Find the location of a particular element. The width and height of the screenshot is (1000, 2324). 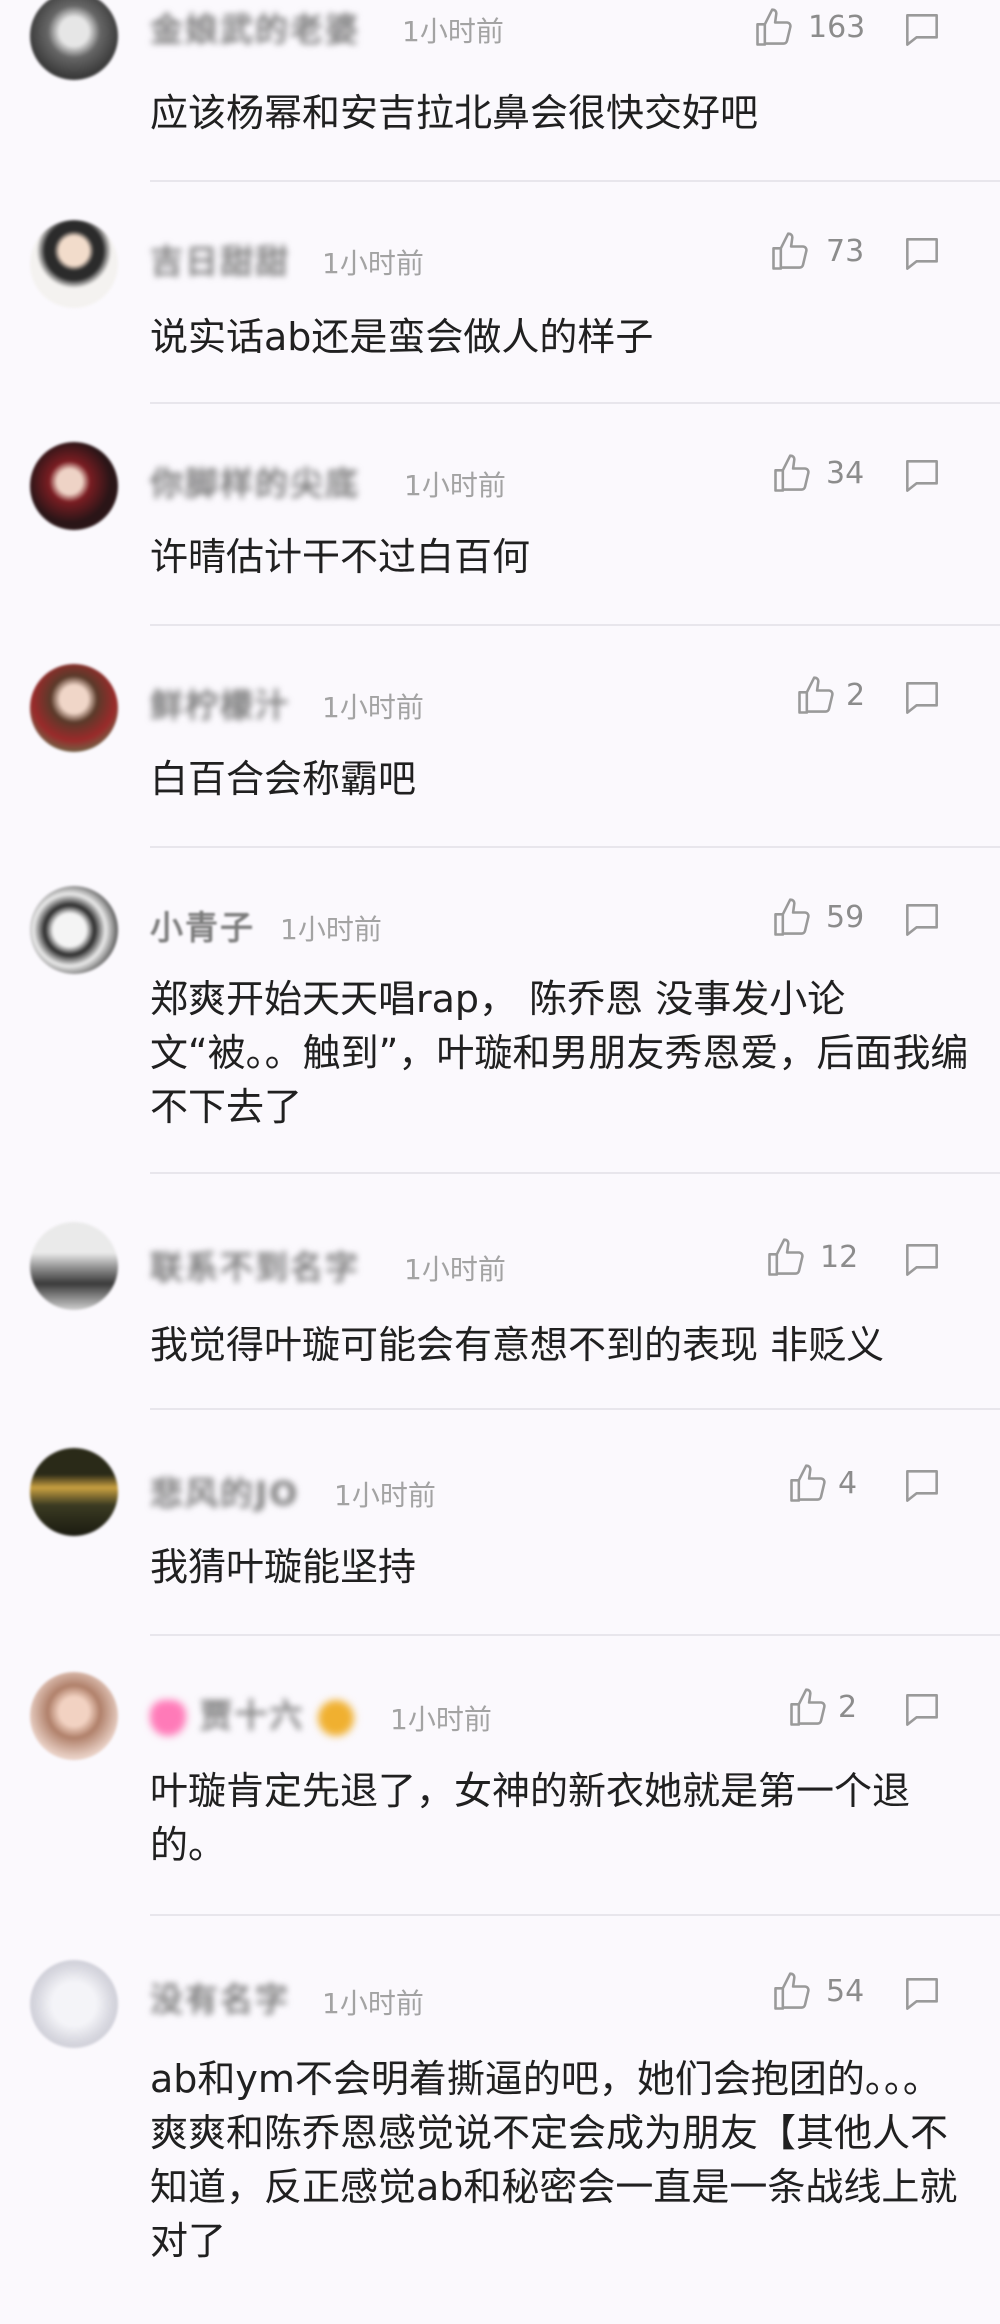

username: 小青子 is located at coordinates (202, 928).